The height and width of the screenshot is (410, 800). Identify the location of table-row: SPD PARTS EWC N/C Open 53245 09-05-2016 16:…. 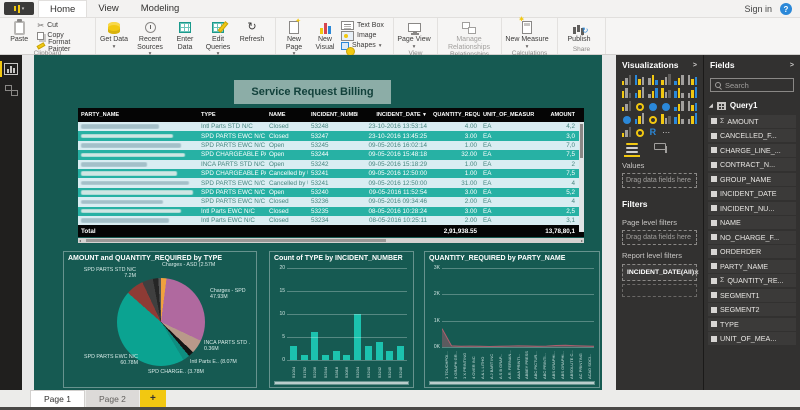
(331, 145).